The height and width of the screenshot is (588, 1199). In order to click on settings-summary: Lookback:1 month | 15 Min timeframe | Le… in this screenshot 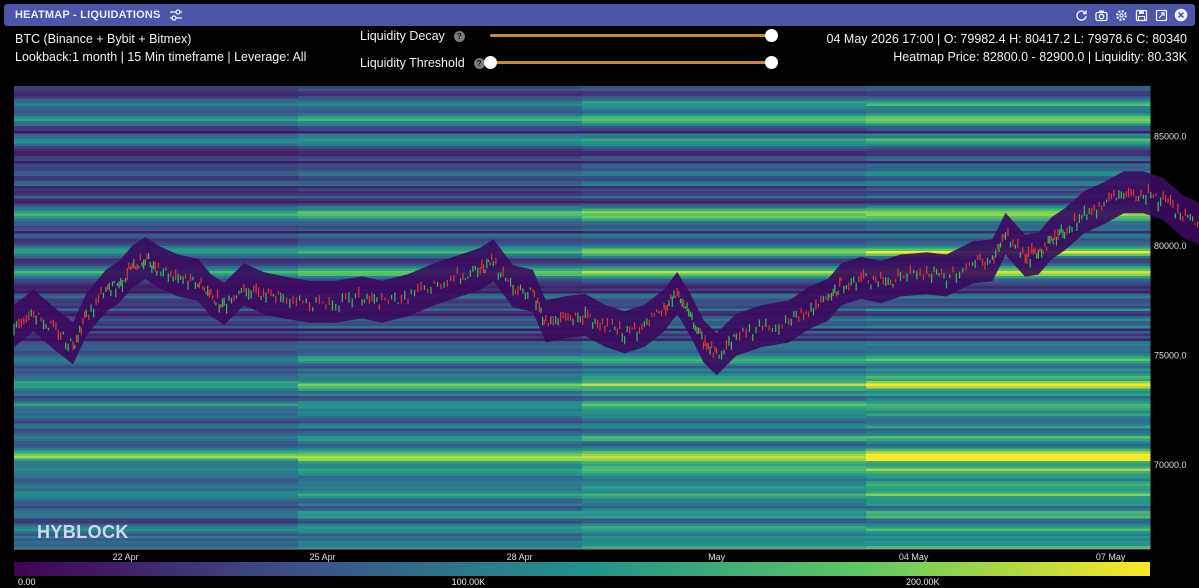, I will do `click(161, 57)`.